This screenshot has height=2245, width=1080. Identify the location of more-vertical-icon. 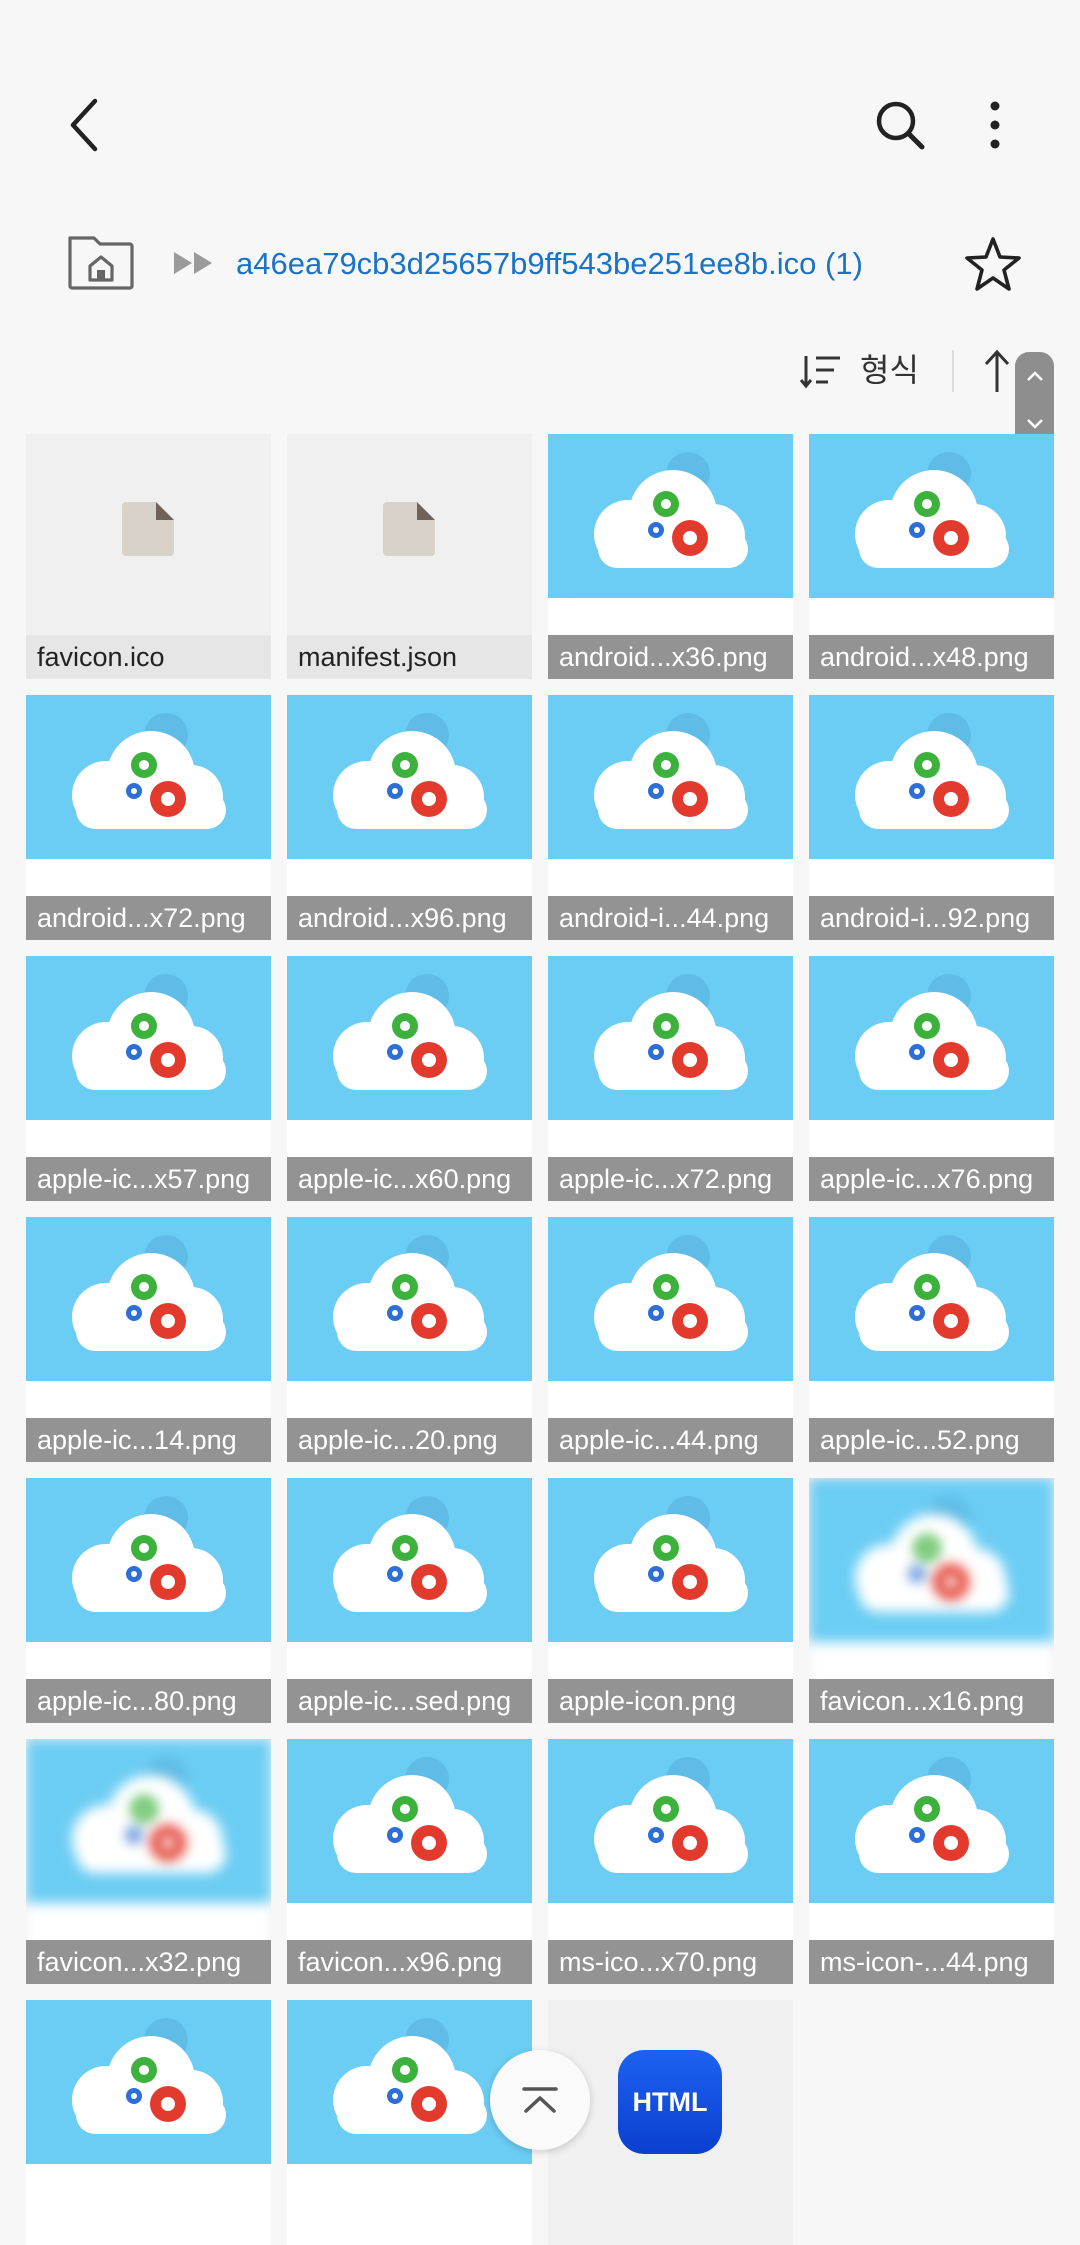
(995, 125).